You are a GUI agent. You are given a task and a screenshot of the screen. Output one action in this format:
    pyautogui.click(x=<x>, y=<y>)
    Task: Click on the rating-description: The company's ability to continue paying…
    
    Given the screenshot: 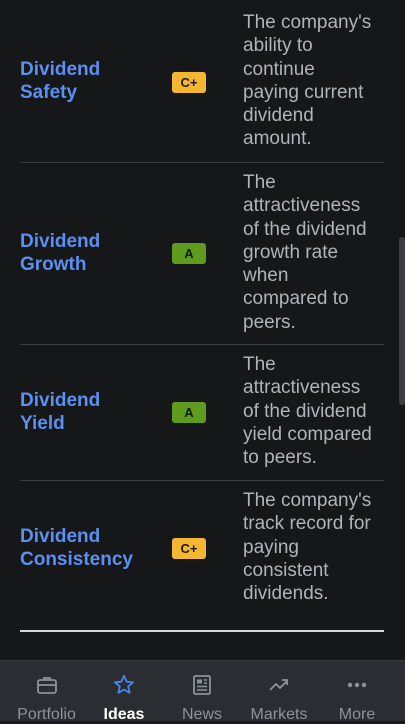 What is the action you would take?
    pyautogui.click(x=315, y=81)
    